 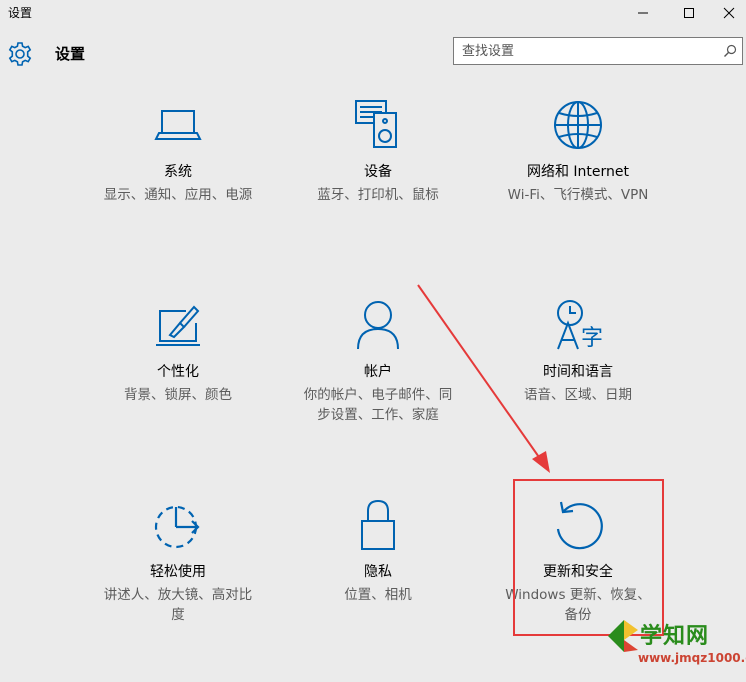 I want to click on tile-system: 系统 显示、通知、应用、电源, so click(x=178, y=189).